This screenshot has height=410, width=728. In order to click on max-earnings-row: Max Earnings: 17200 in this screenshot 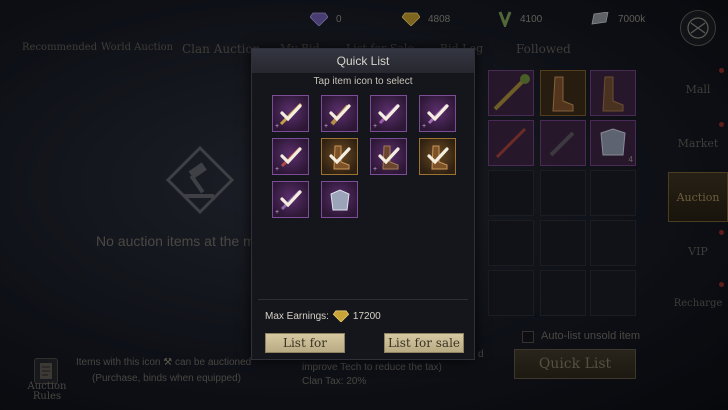, I will do `click(323, 316)`.